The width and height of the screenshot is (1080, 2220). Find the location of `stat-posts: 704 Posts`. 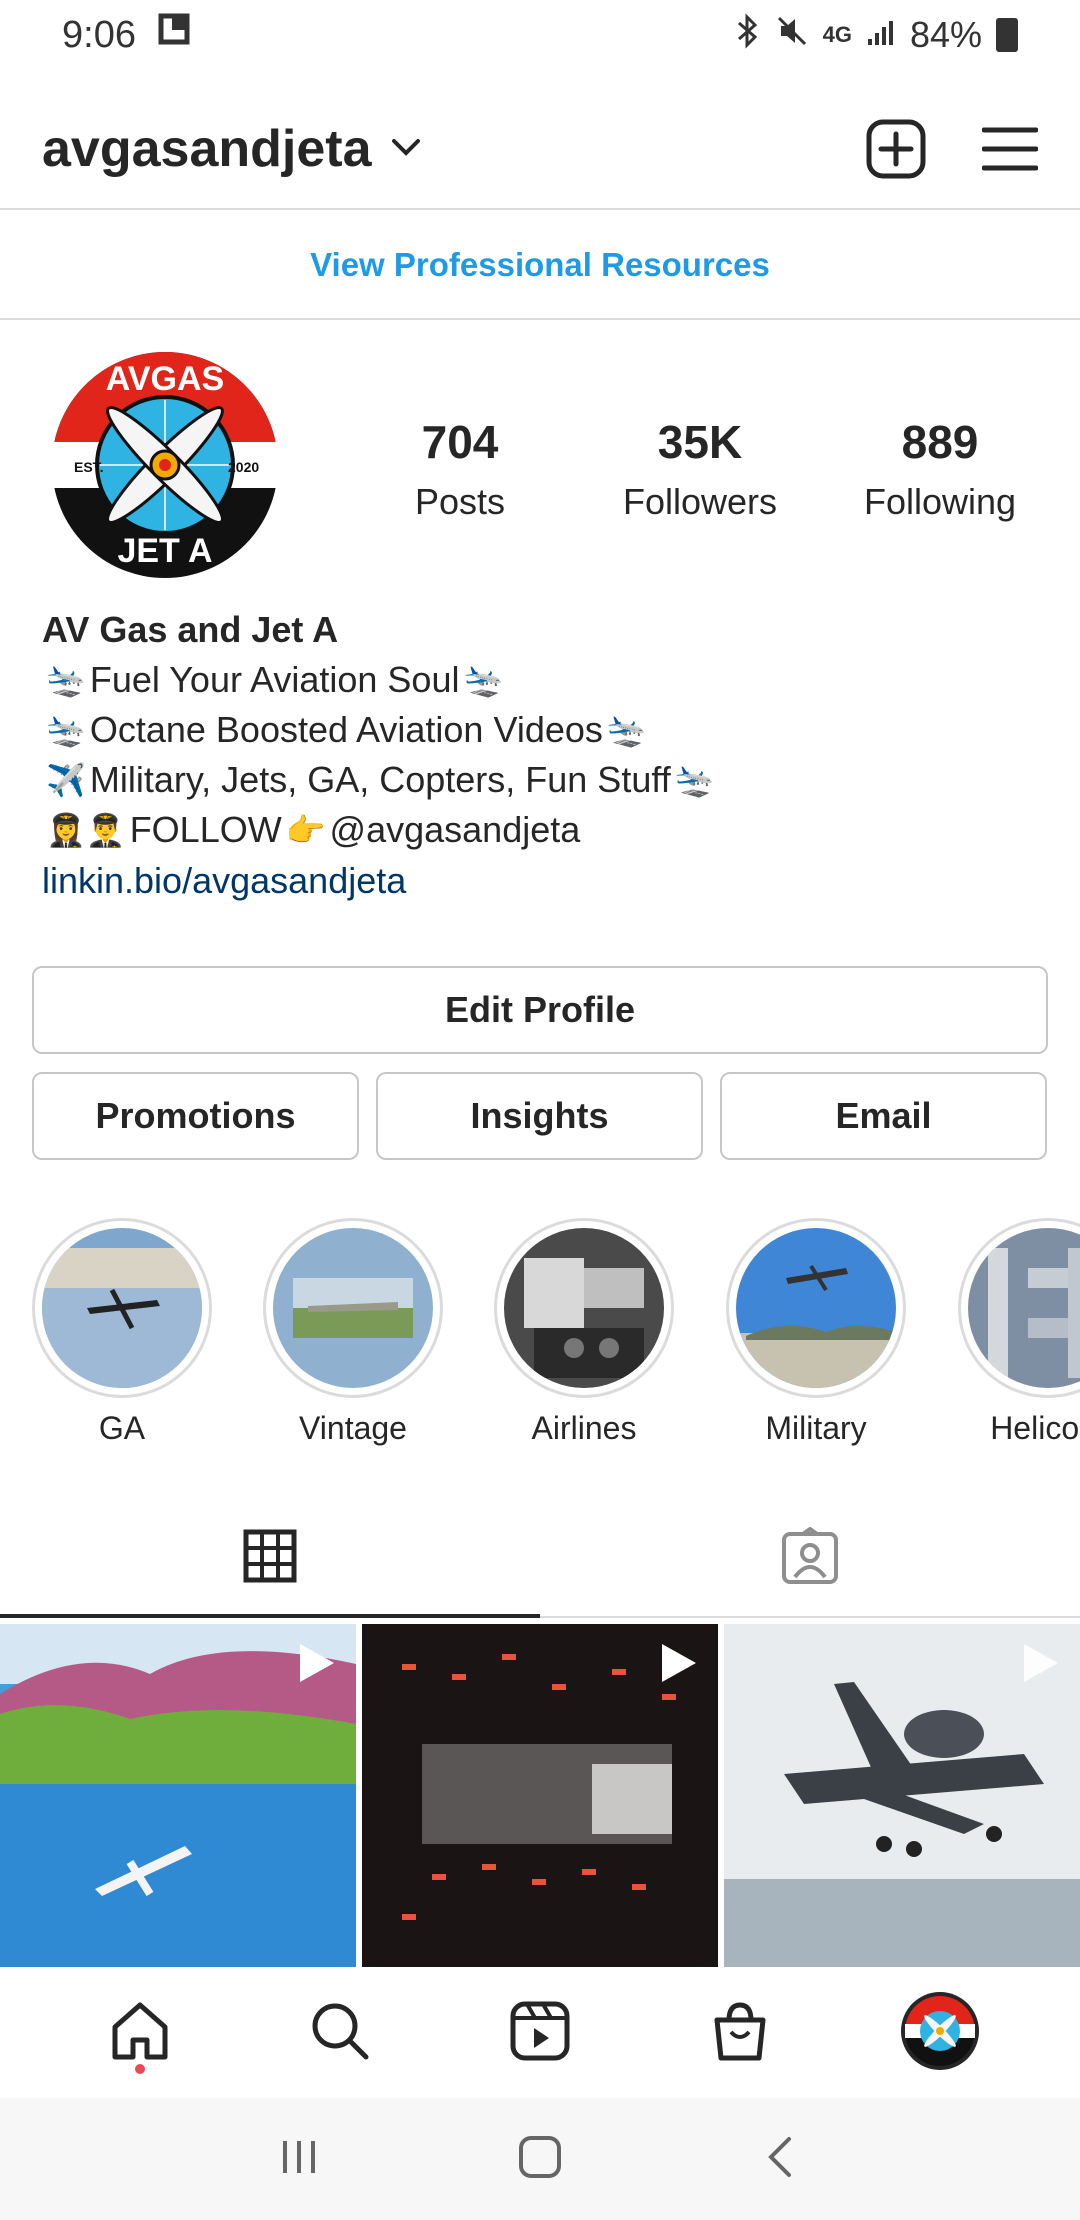

stat-posts: 704 Posts is located at coordinates (460, 469).